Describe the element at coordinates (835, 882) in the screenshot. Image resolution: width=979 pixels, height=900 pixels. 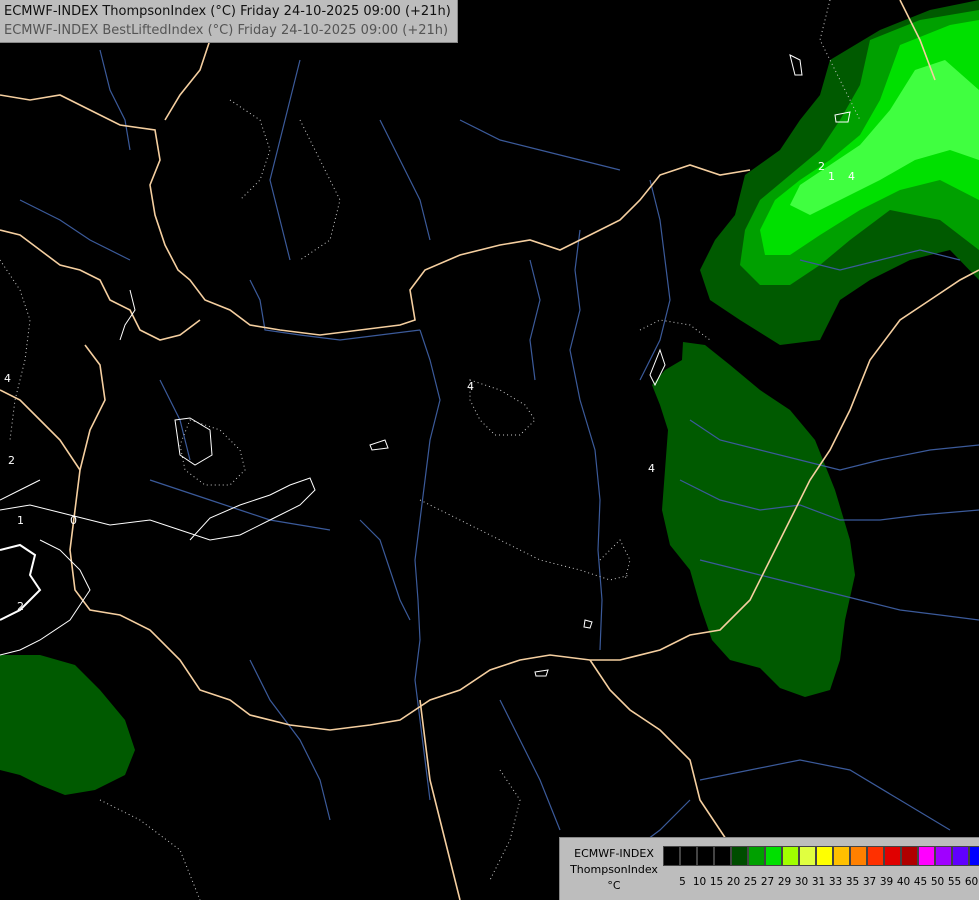
I see `legend-tick-label: 33` at that location.